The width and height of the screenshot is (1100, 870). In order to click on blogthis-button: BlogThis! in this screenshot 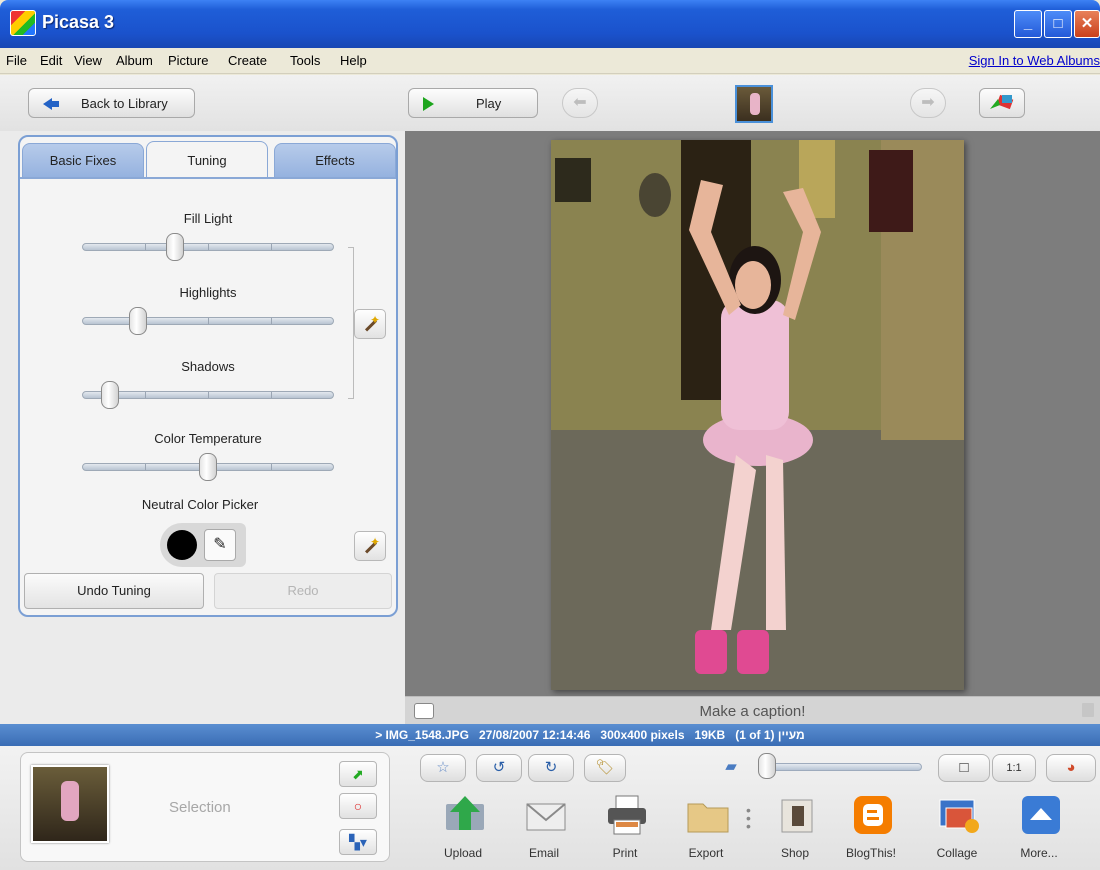, I will do `click(871, 828)`.